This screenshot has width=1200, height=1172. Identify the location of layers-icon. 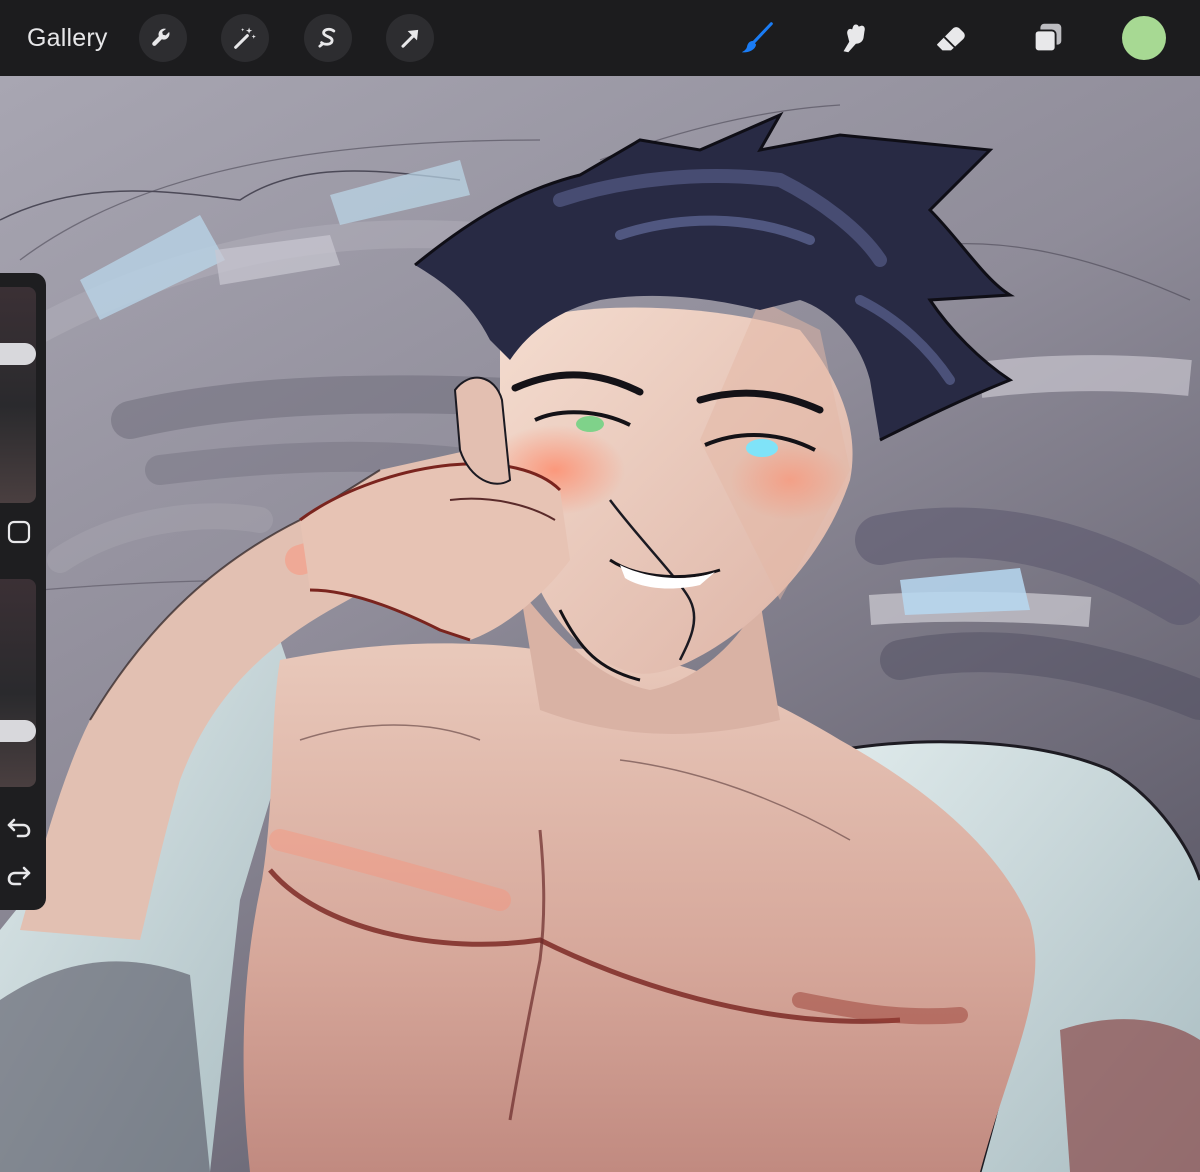
(1047, 38).